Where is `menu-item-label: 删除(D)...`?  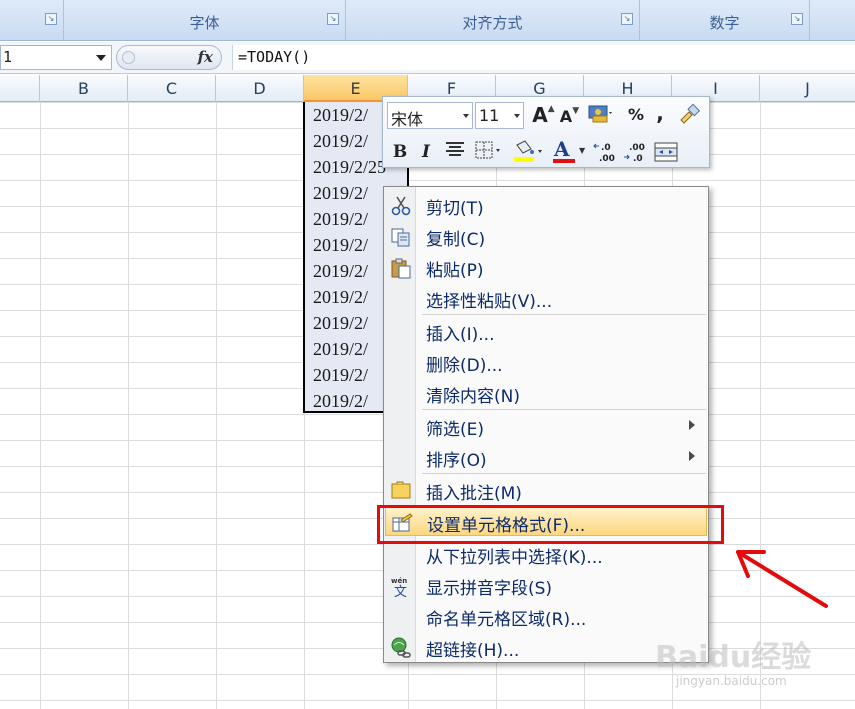 menu-item-label: 删除(D)... is located at coordinates (464, 366).